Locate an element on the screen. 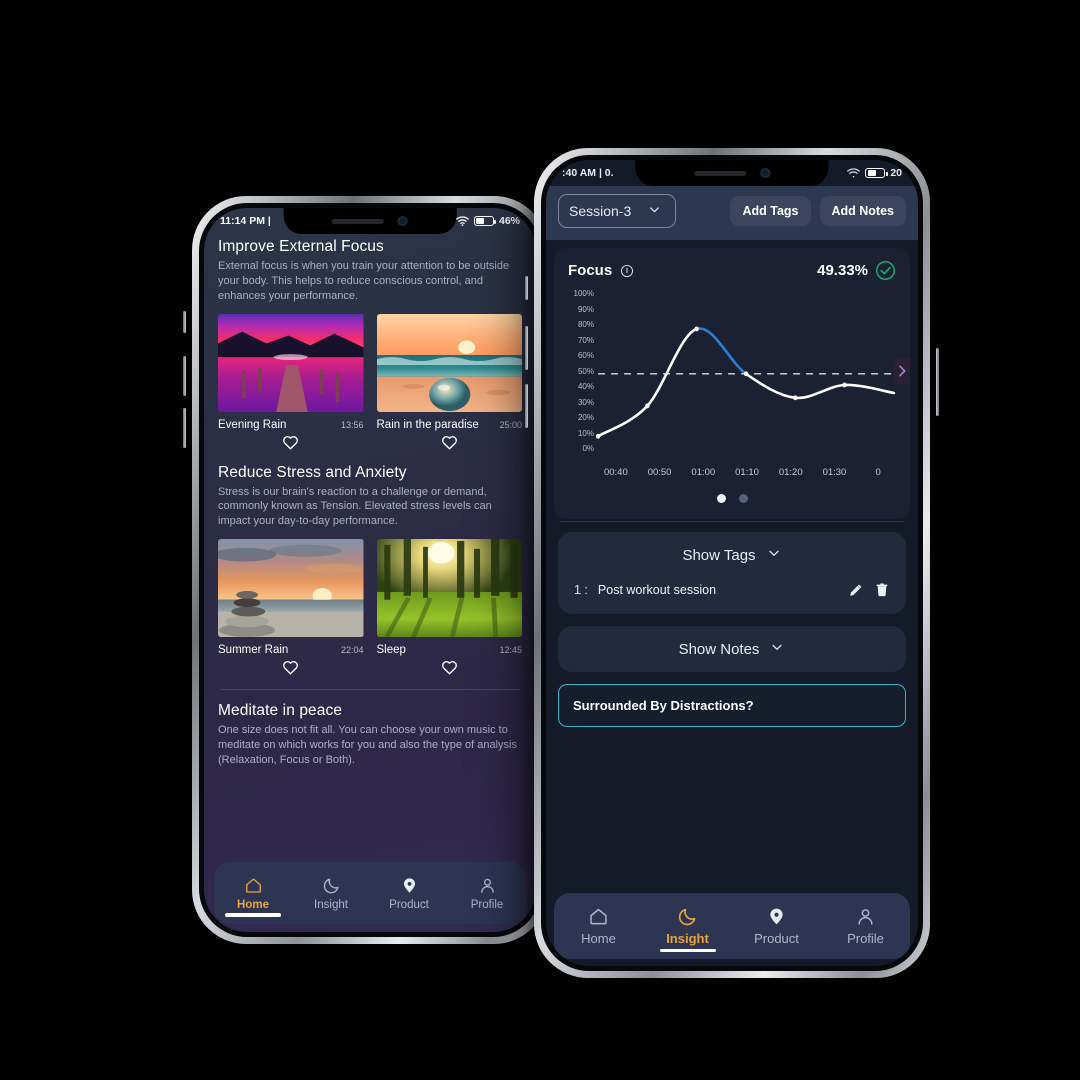 Image resolution: width=1080 pixels, height=1080 pixels. y-tick: 100% is located at coordinates (583, 293).